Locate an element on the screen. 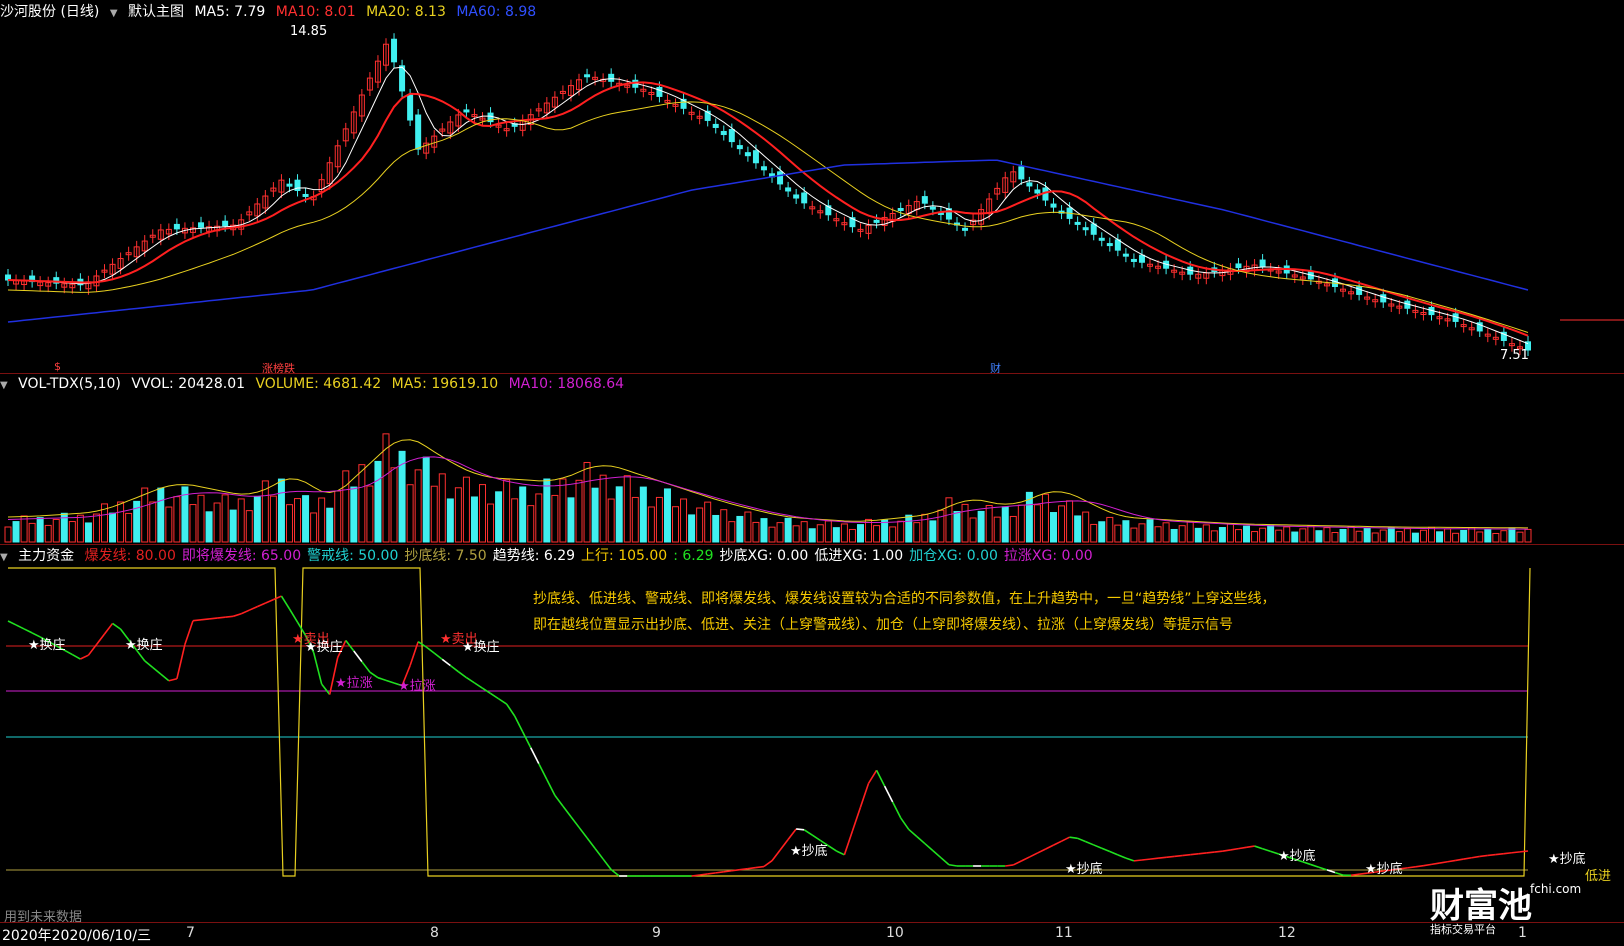 This screenshot has height=946, width=1624. logo-site: fchi.com is located at coordinates (1555, 889).